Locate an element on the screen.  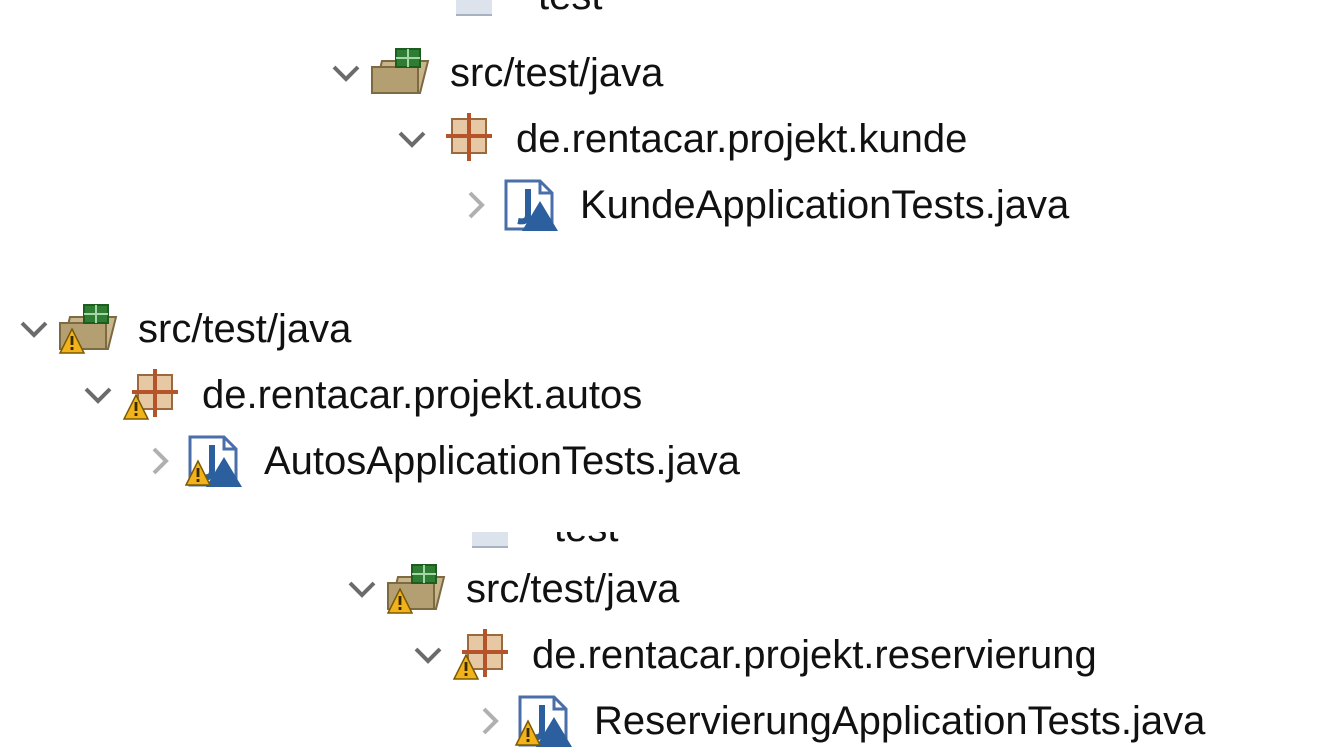
tree-item-folder-2: src/test/java is located at coordinates (182, 329).